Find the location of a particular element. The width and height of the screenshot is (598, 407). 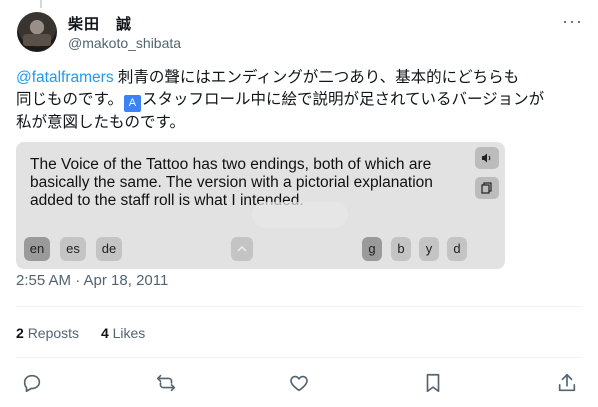

lang-chip-de: de is located at coordinates (109, 249).